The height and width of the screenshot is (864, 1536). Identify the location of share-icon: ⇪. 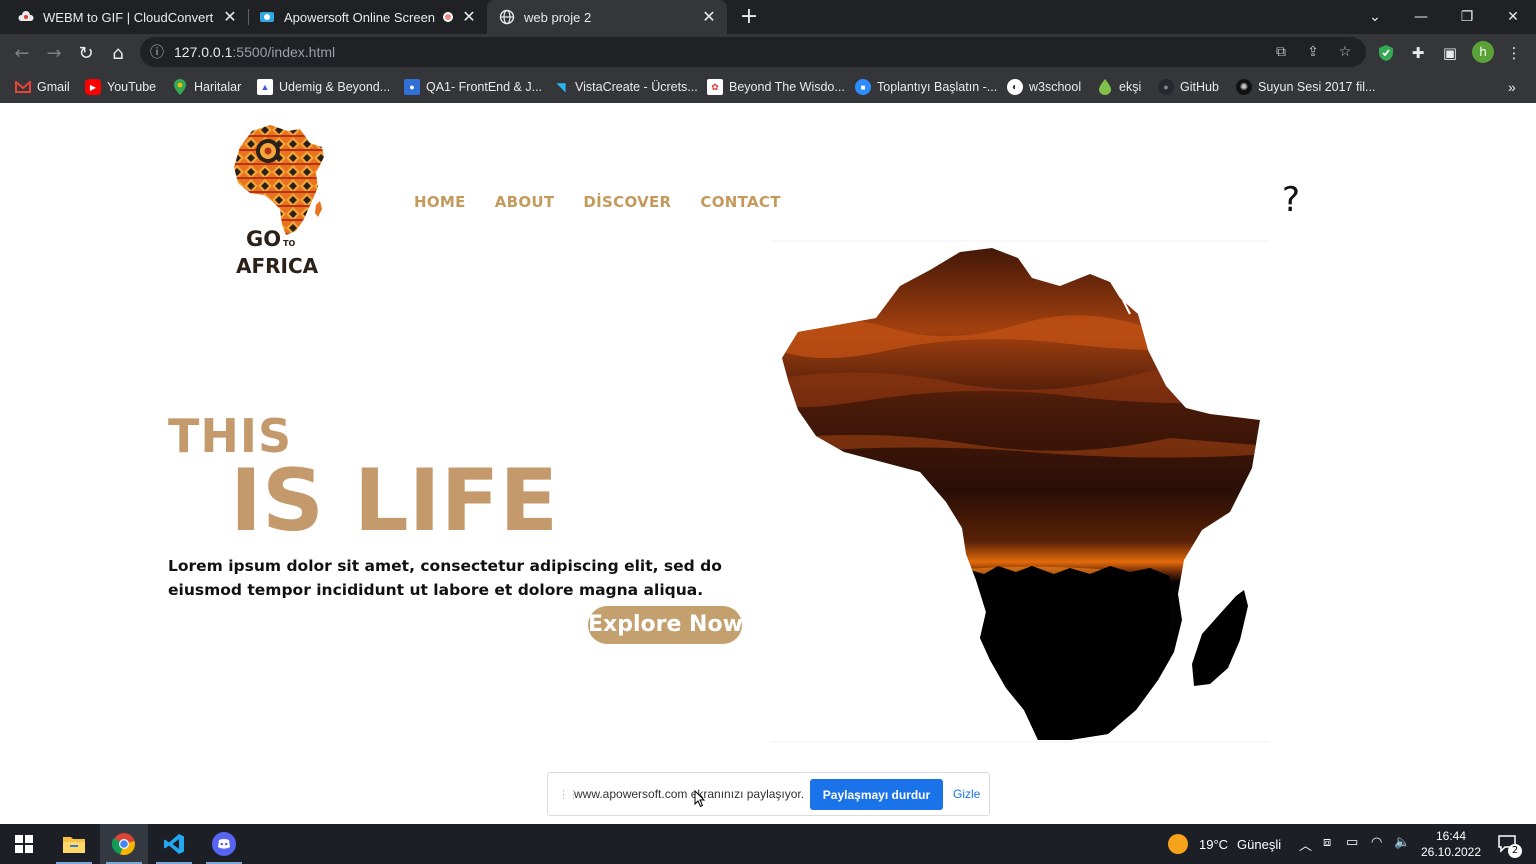
(1313, 52).